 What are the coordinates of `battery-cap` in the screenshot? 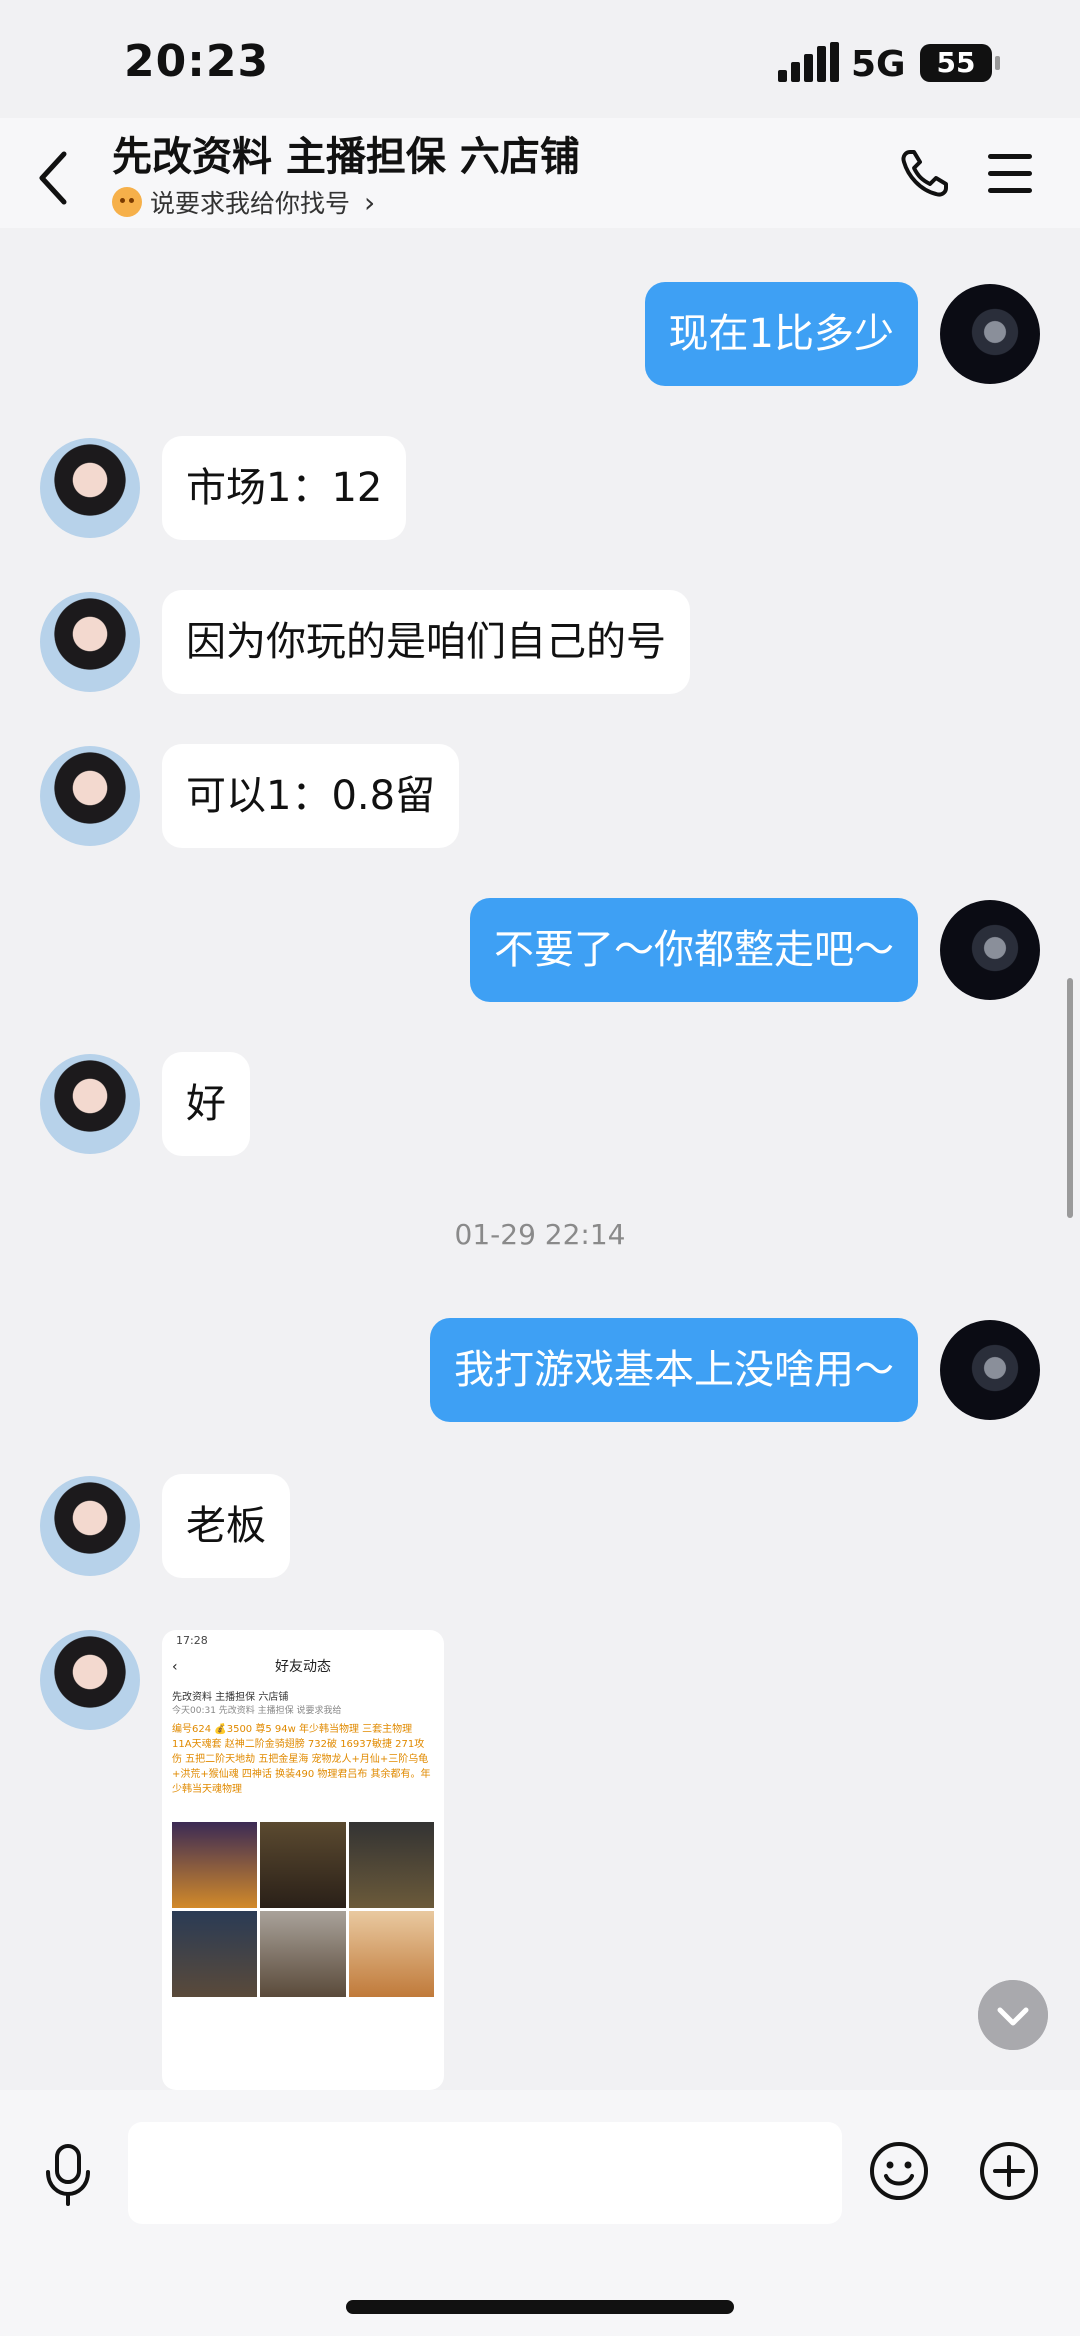 It's located at (997, 63).